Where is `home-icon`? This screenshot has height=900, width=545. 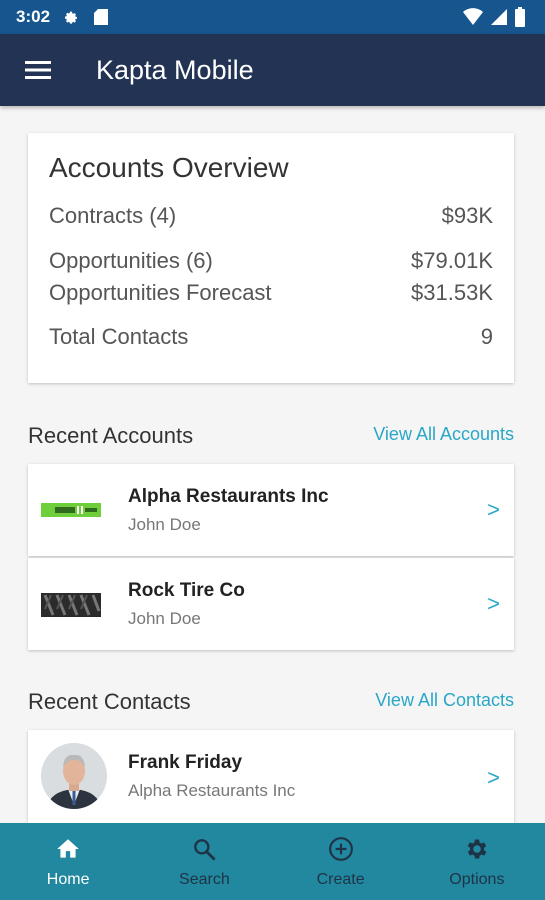
home-icon is located at coordinates (68, 848).